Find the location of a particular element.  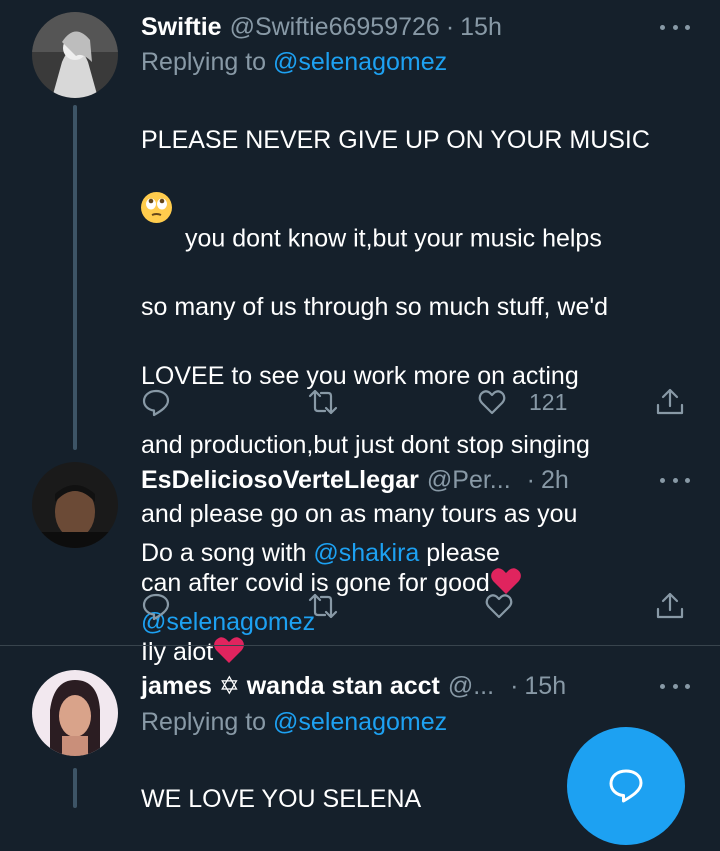

compose-icon is located at coordinates (626, 786).